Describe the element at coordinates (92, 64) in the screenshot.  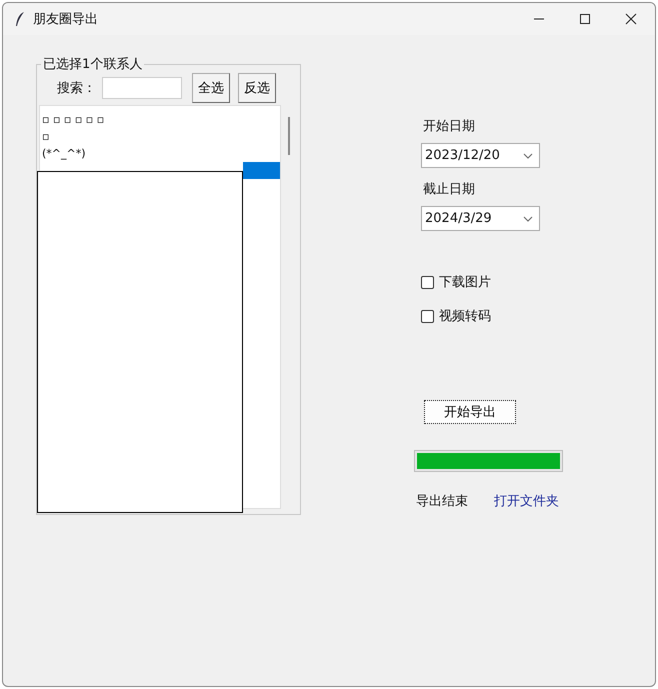
I see `group-legend: 已选择1个联系人` at that location.